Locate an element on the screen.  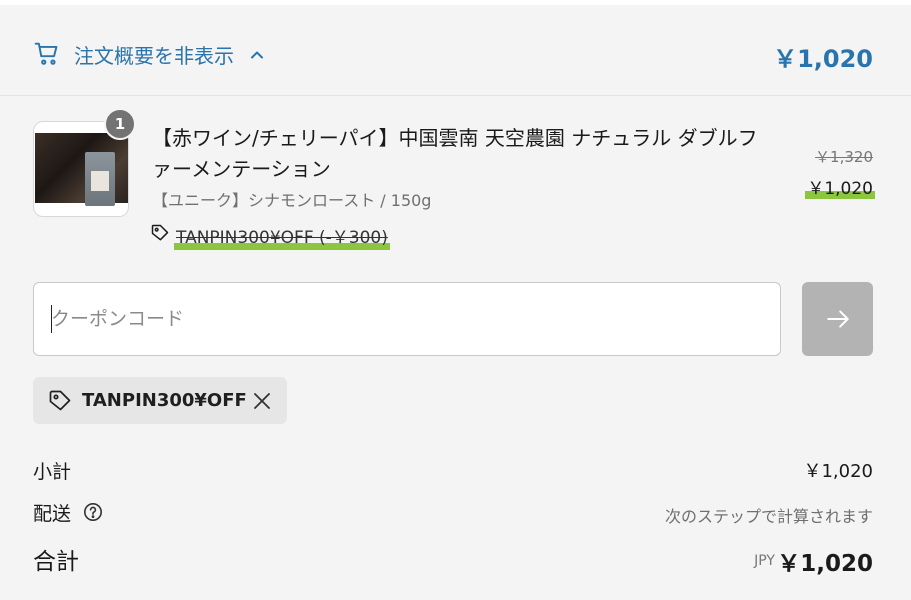
order-summary-label: 注文概要を非表示 is located at coordinates (154, 56).